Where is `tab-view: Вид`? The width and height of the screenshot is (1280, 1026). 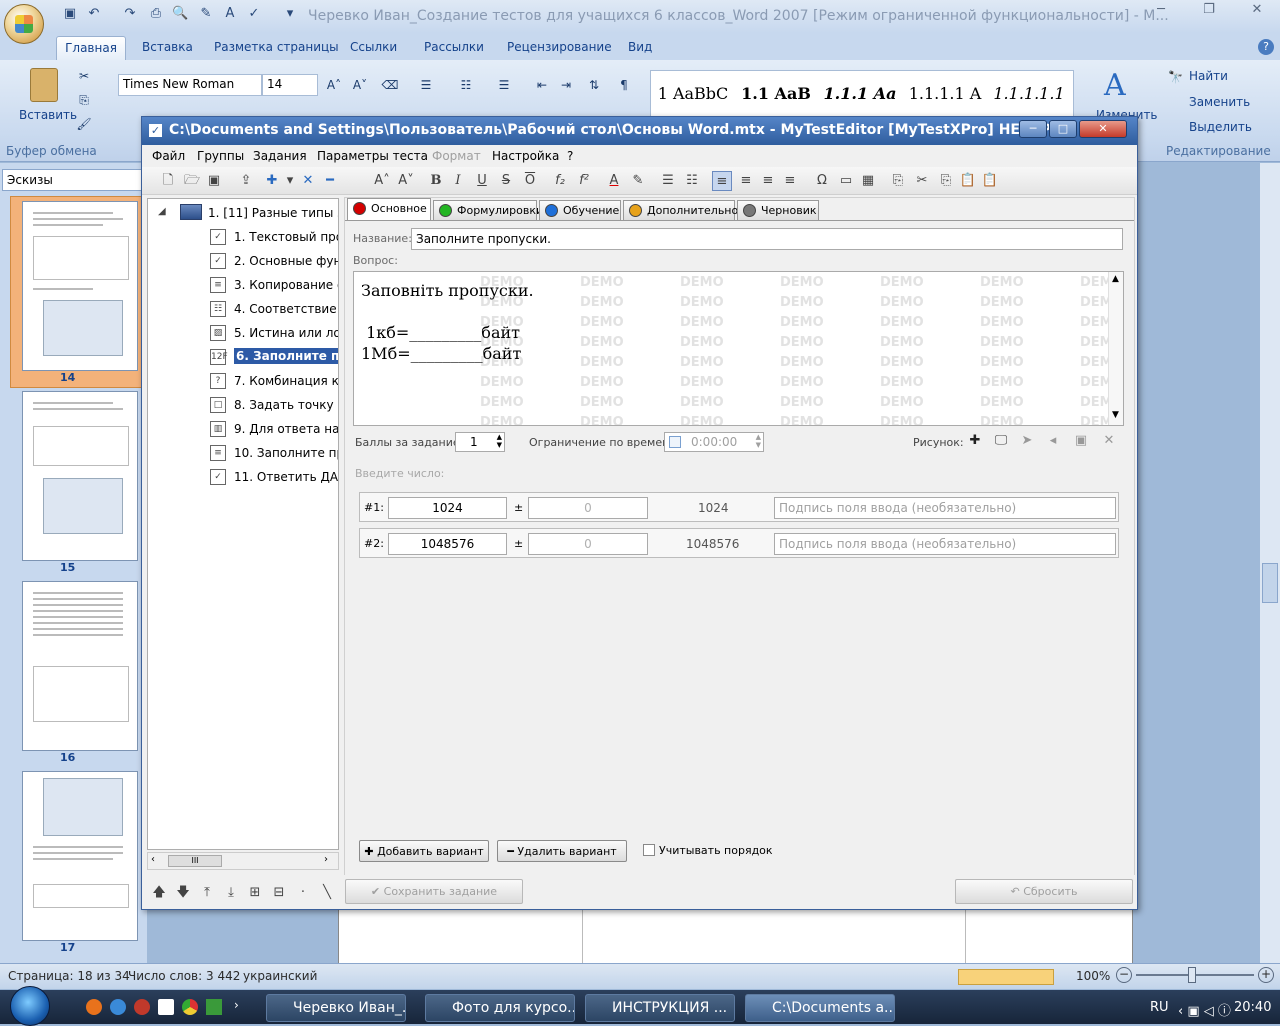 tab-view: Вид is located at coordinates (640, 47).